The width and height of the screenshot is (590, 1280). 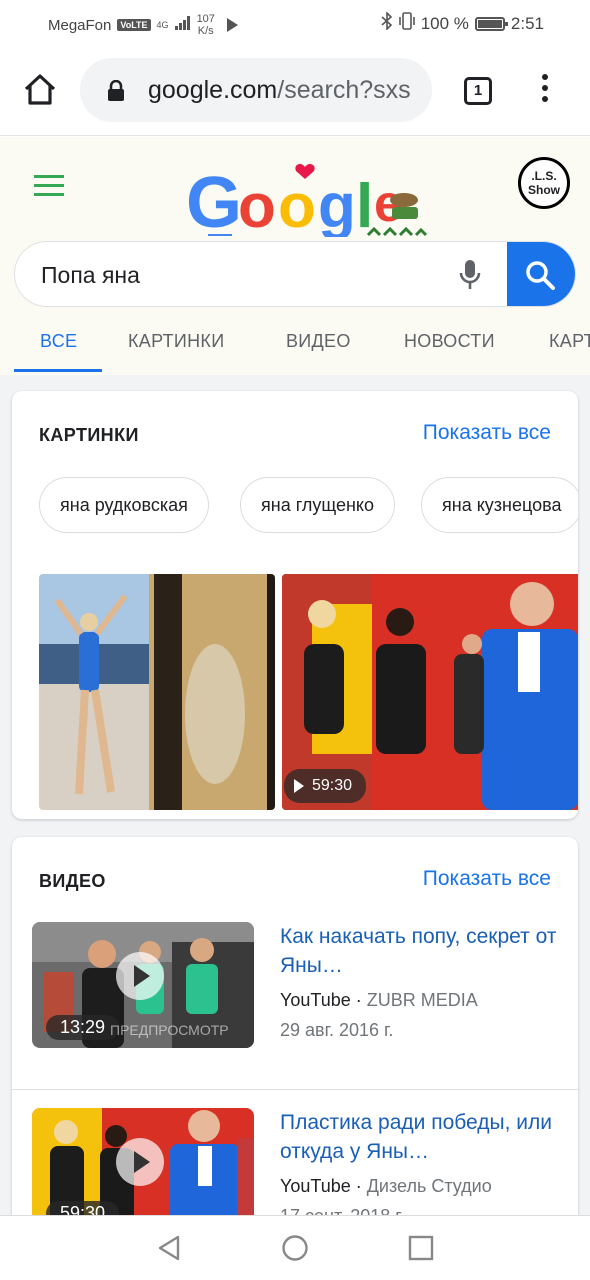 I want to click on system-nav-bar, so click(x=295, y=1247).